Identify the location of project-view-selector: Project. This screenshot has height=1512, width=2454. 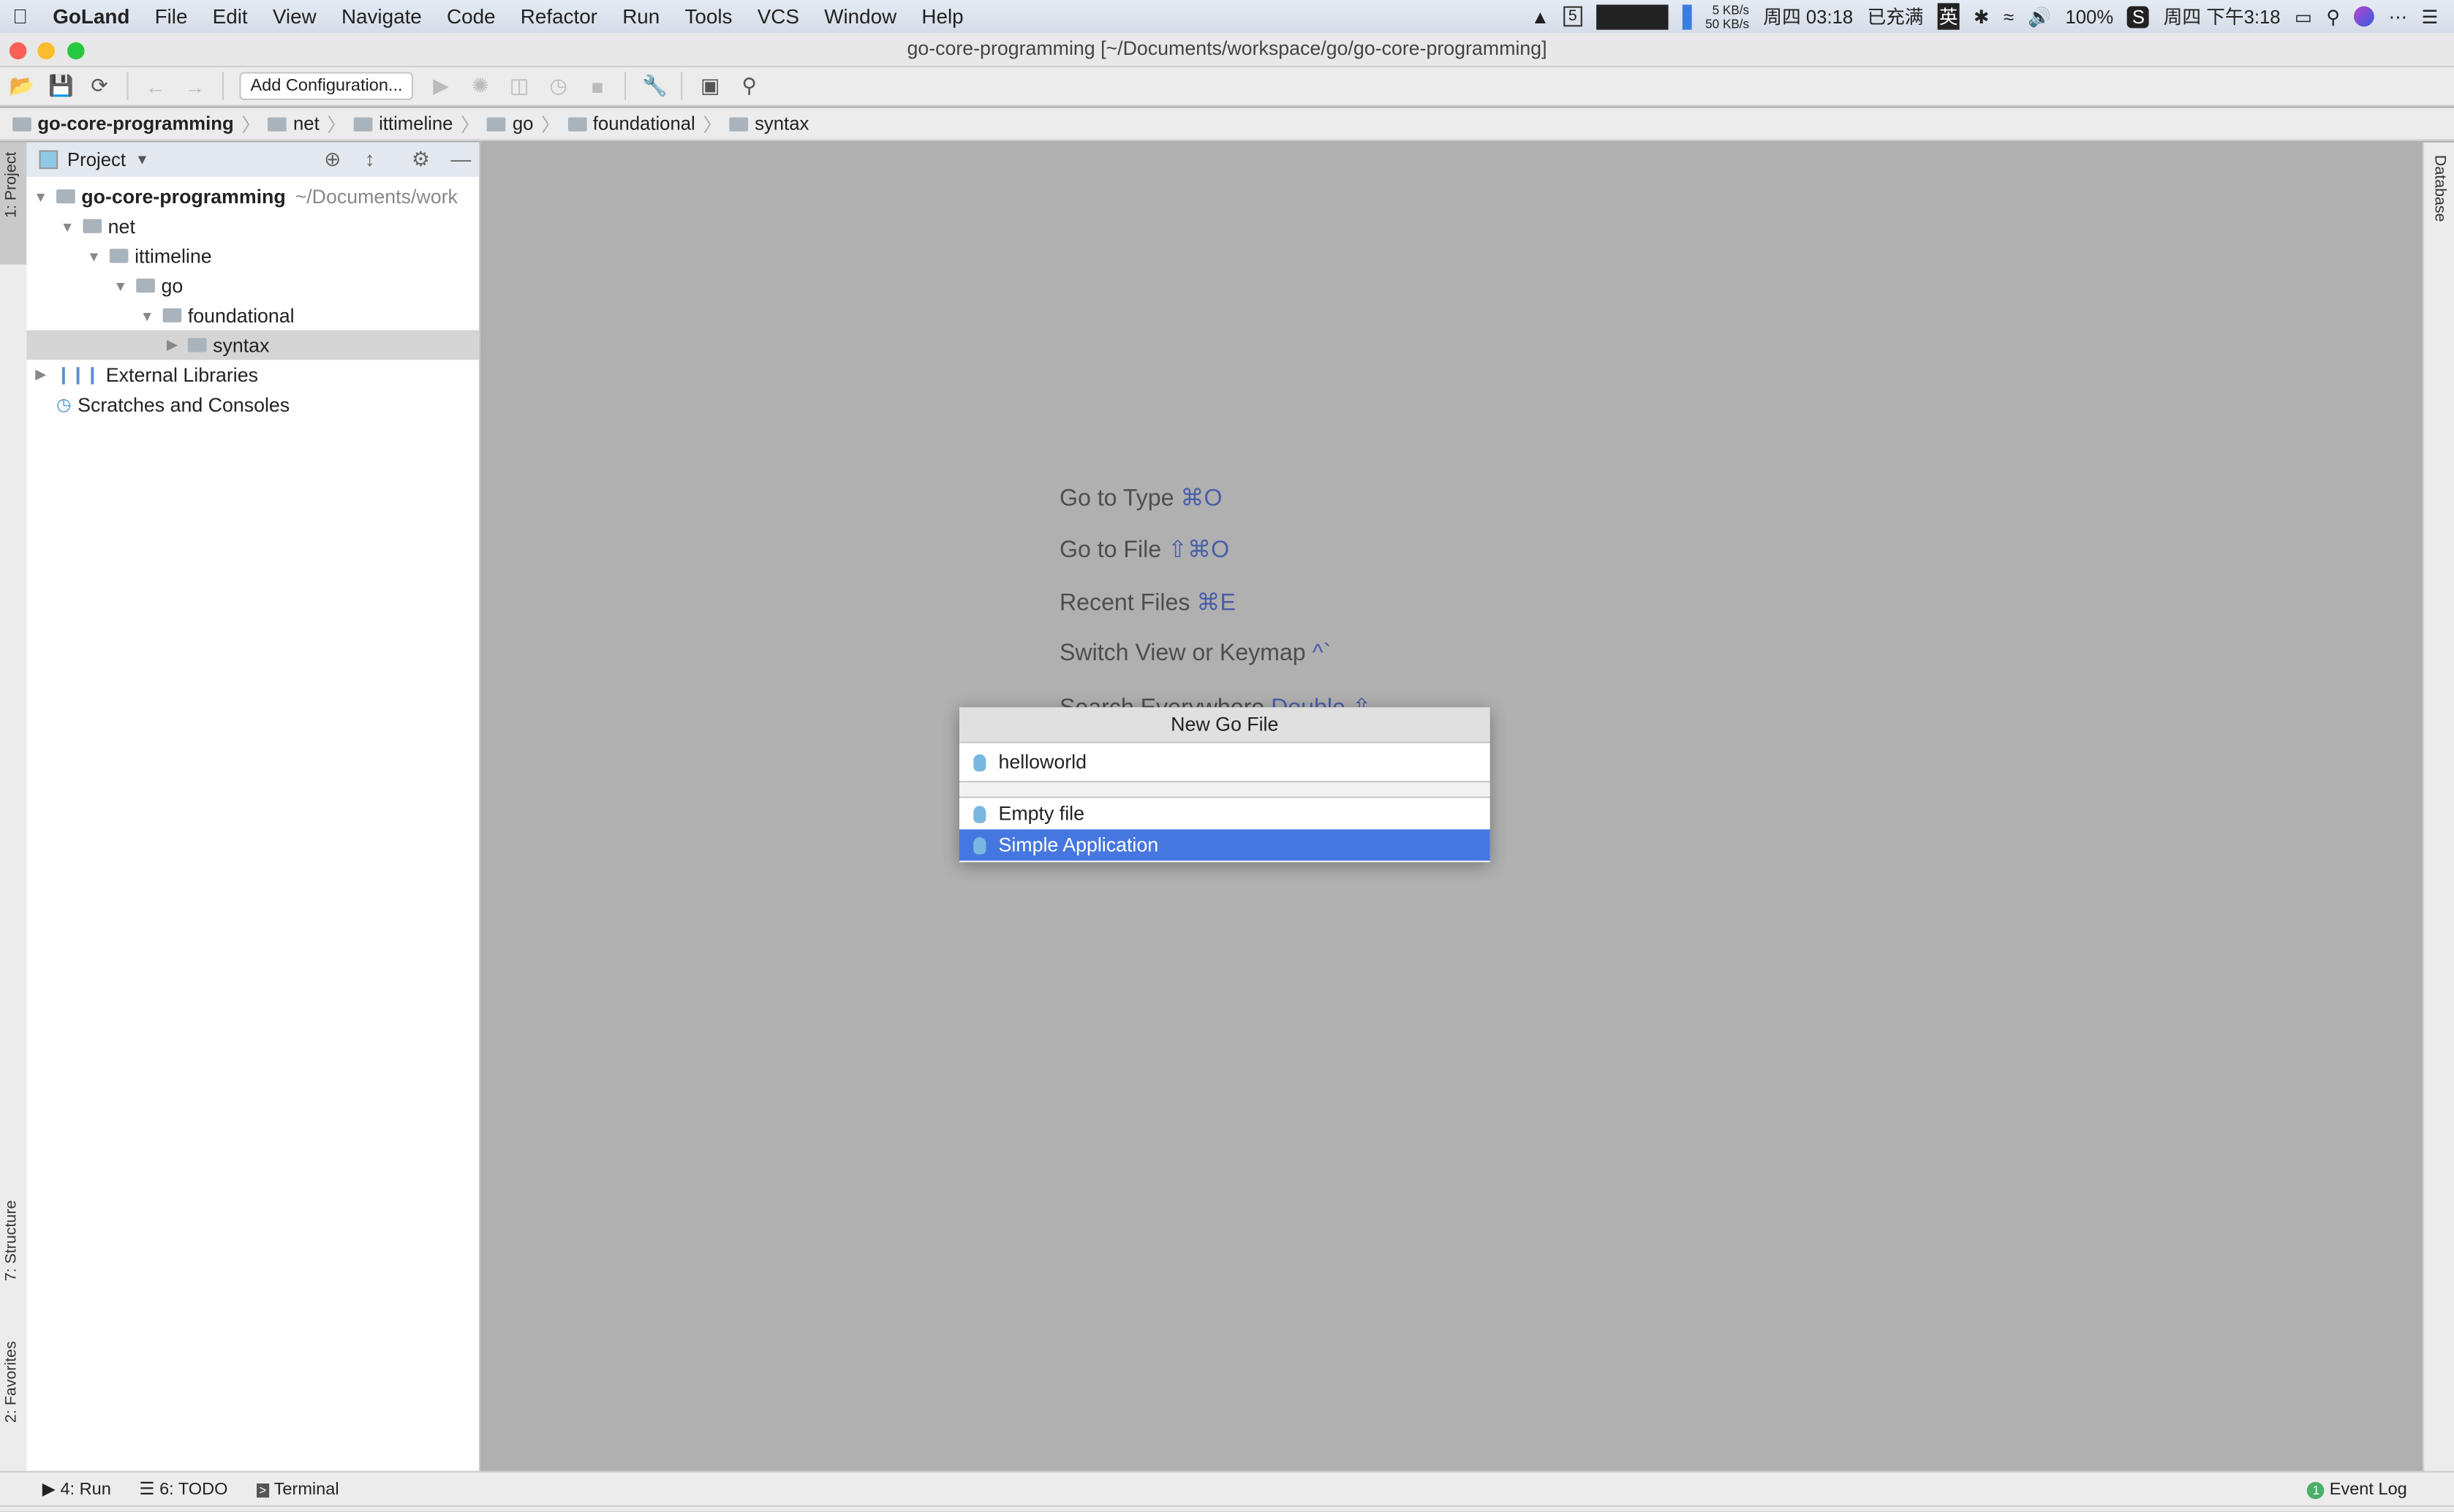
(96, 159).